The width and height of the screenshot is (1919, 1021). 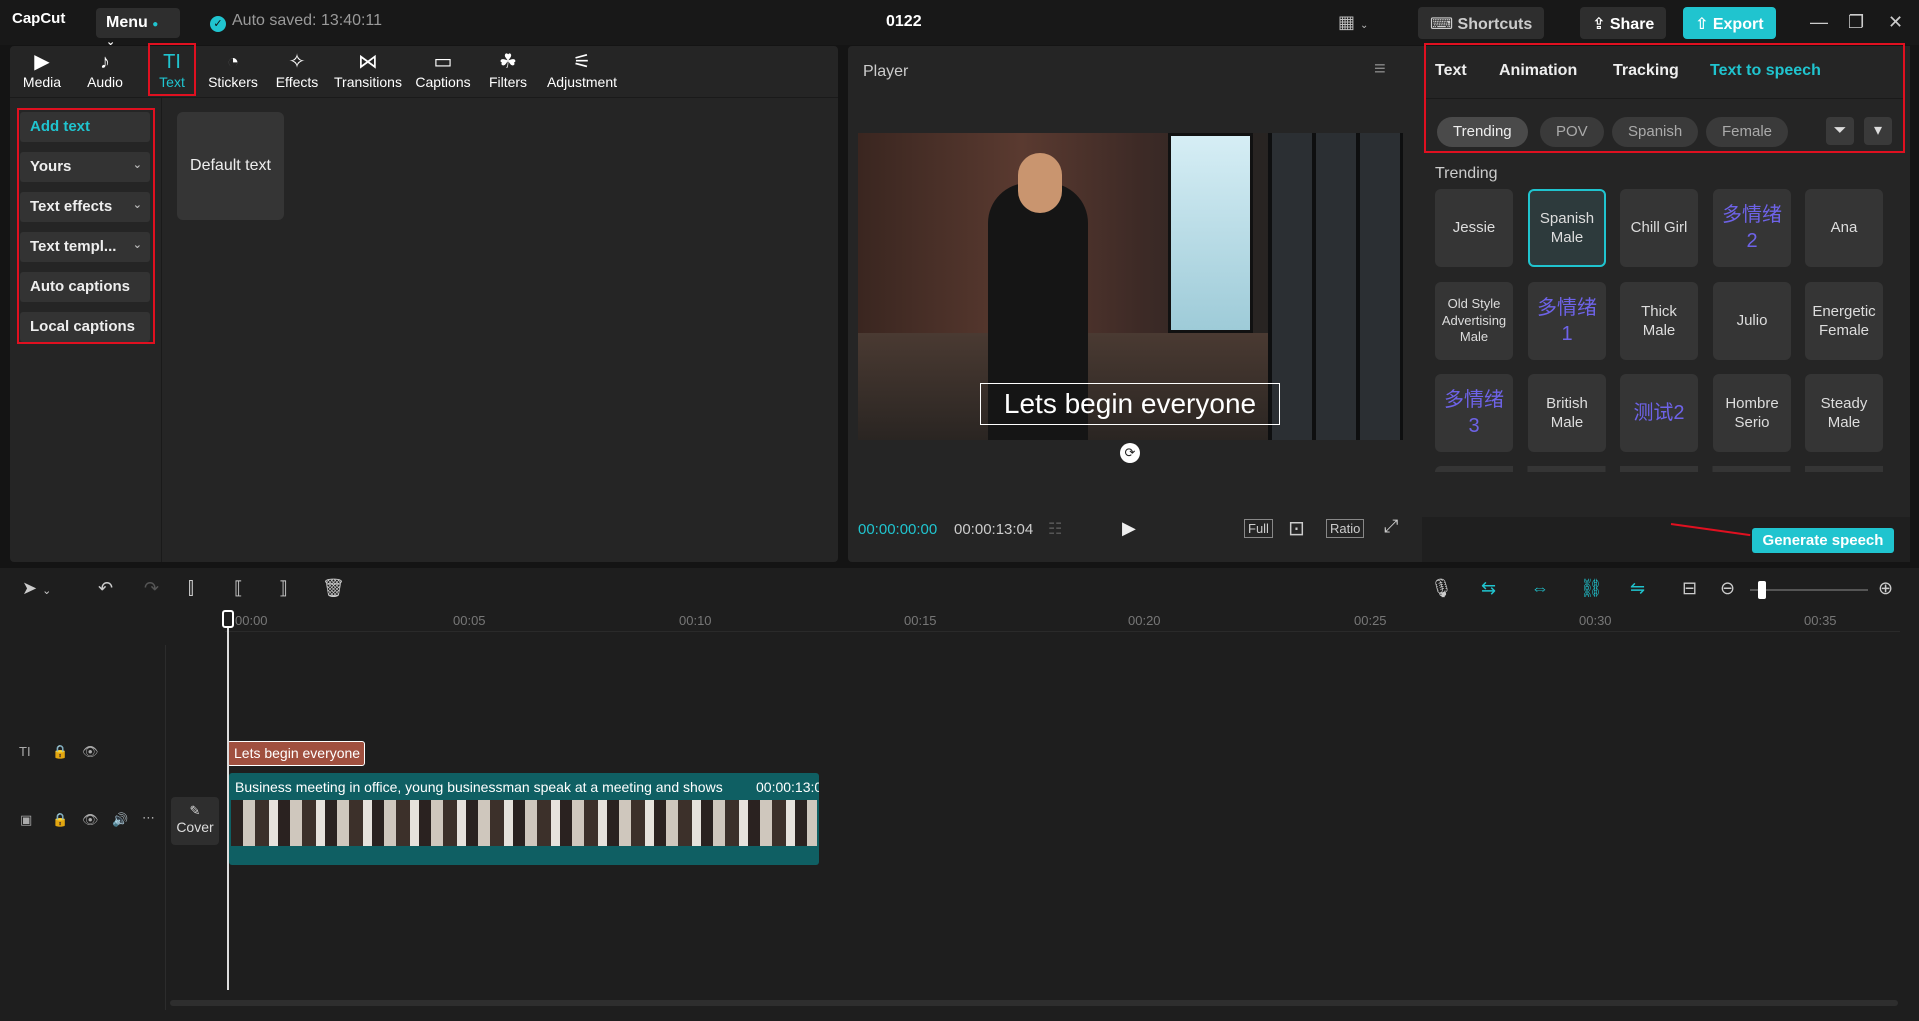 What do you see at coordinates (424, 97) in the screenshot?
I see `media-toolbar-divider` at bounding box center [424, 97].